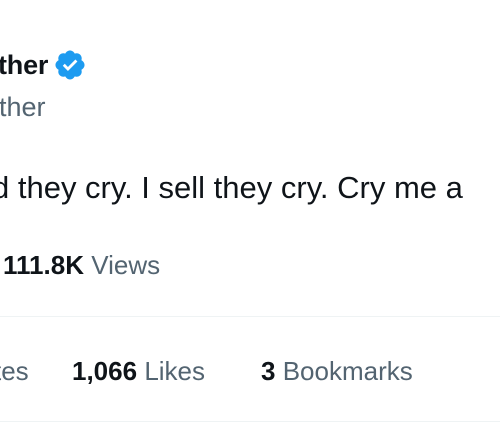  What do you see at coordinates (70, 65) in the screenshot?
I see `verified-badge-icon` at bounding box center [70, 65].